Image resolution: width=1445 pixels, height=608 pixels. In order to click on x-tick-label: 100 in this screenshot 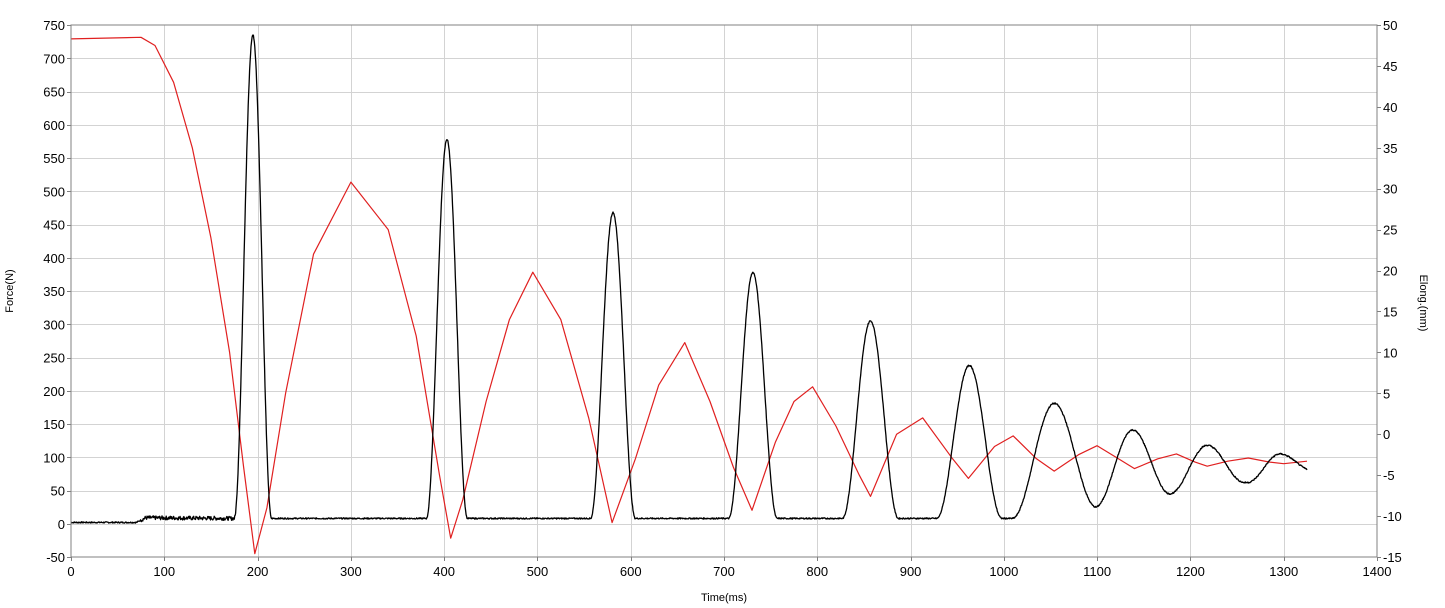, I will do `click(164, 571)`.